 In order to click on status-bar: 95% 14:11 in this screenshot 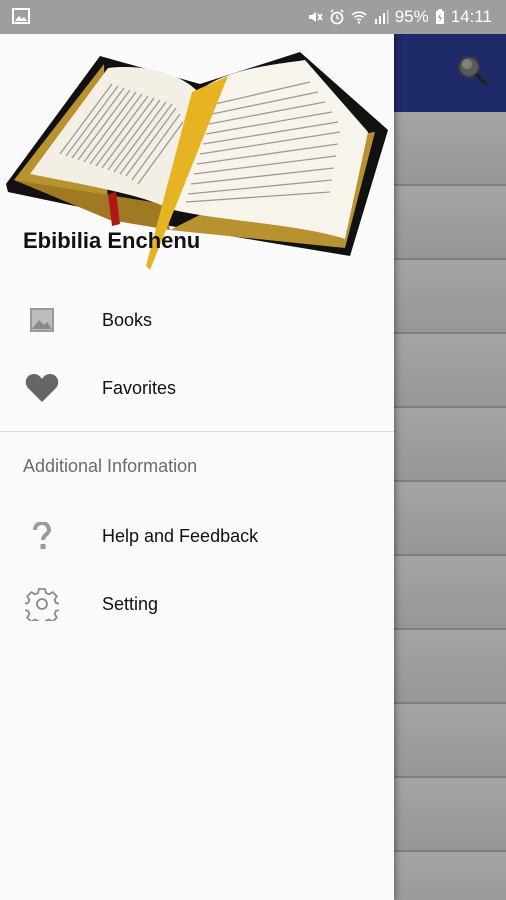, I will do `click(253, 17)`.